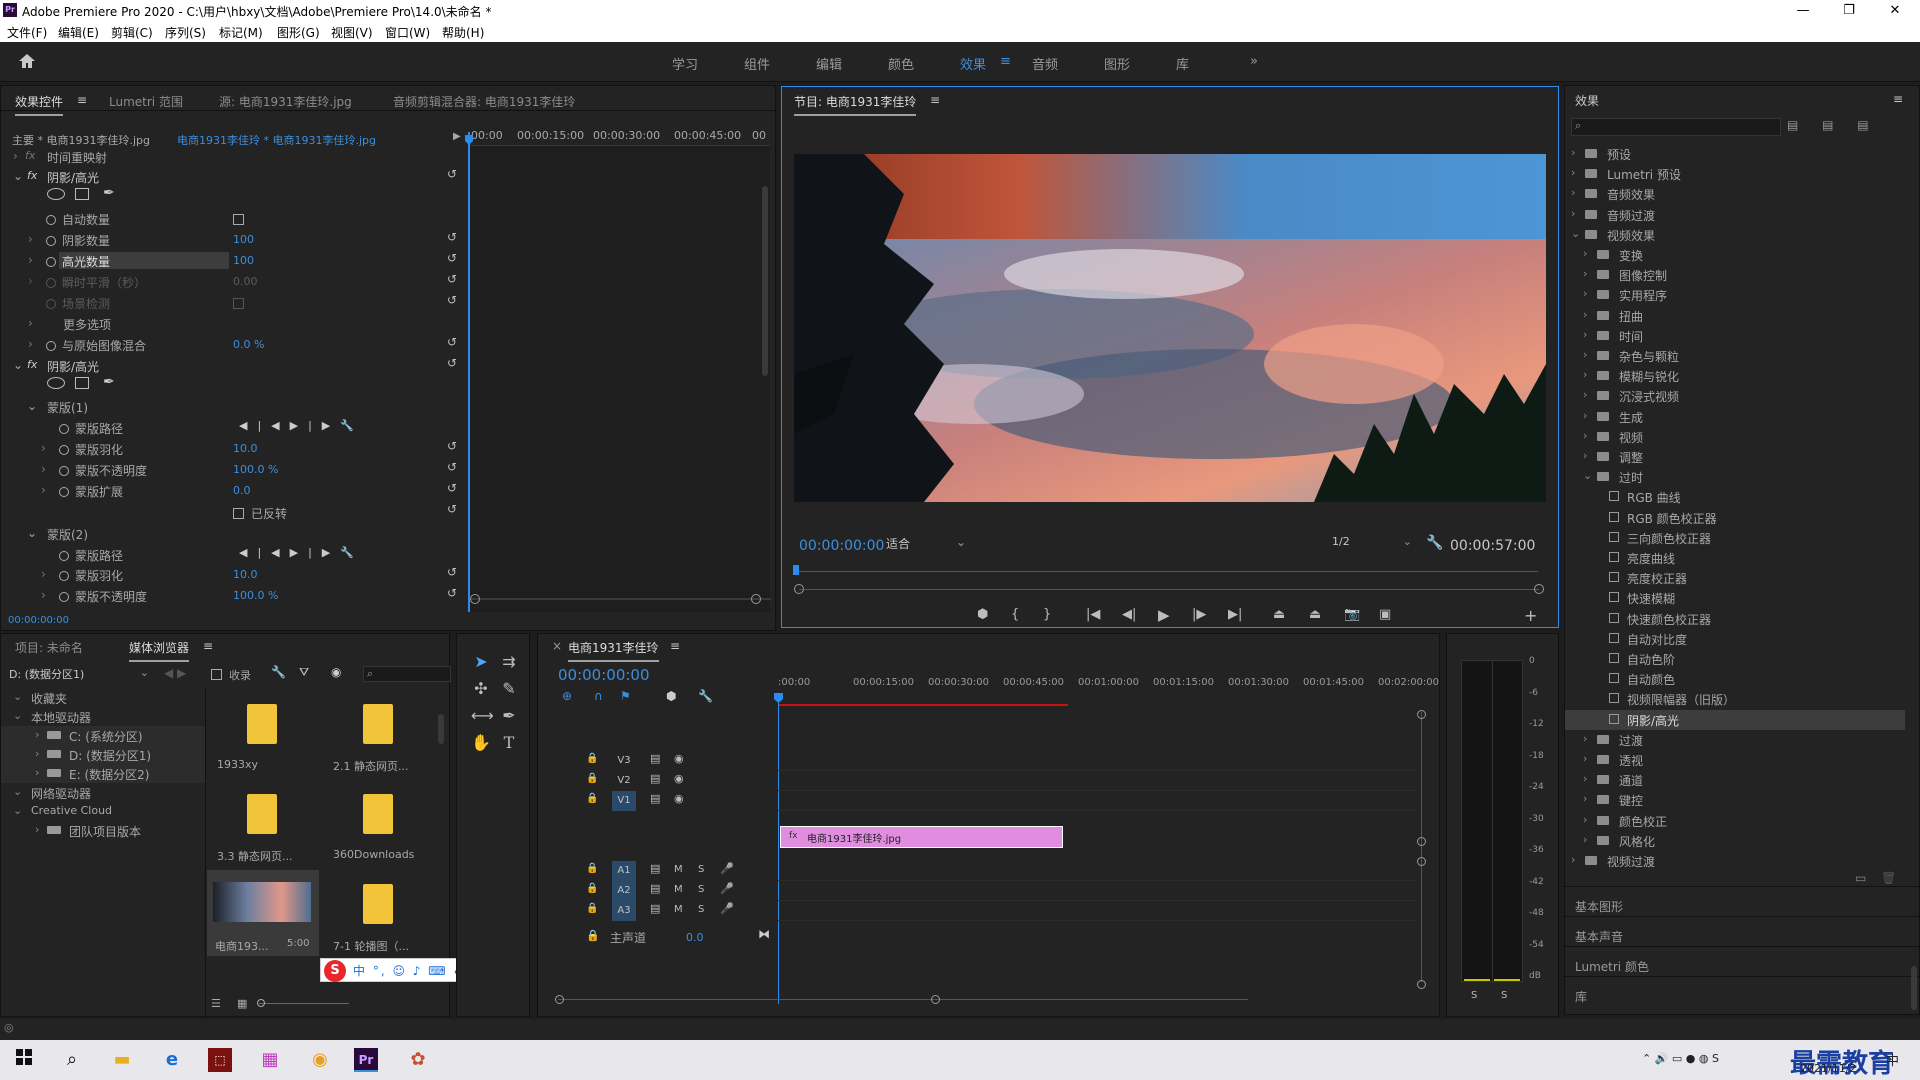 The width and height of the screenshot is (1920, 1080). What do you see at coordinates (146, 101) in the screenshot?
I see `tab-lumetri-scopes: Lumetri 范围` at bounding box center [146, 101].